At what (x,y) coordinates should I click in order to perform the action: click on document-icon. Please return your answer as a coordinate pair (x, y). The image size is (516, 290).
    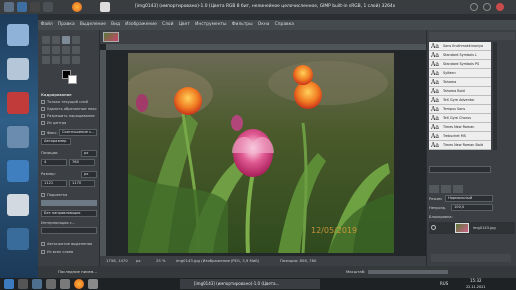
    Looking at the image, I should click on (105, 7).